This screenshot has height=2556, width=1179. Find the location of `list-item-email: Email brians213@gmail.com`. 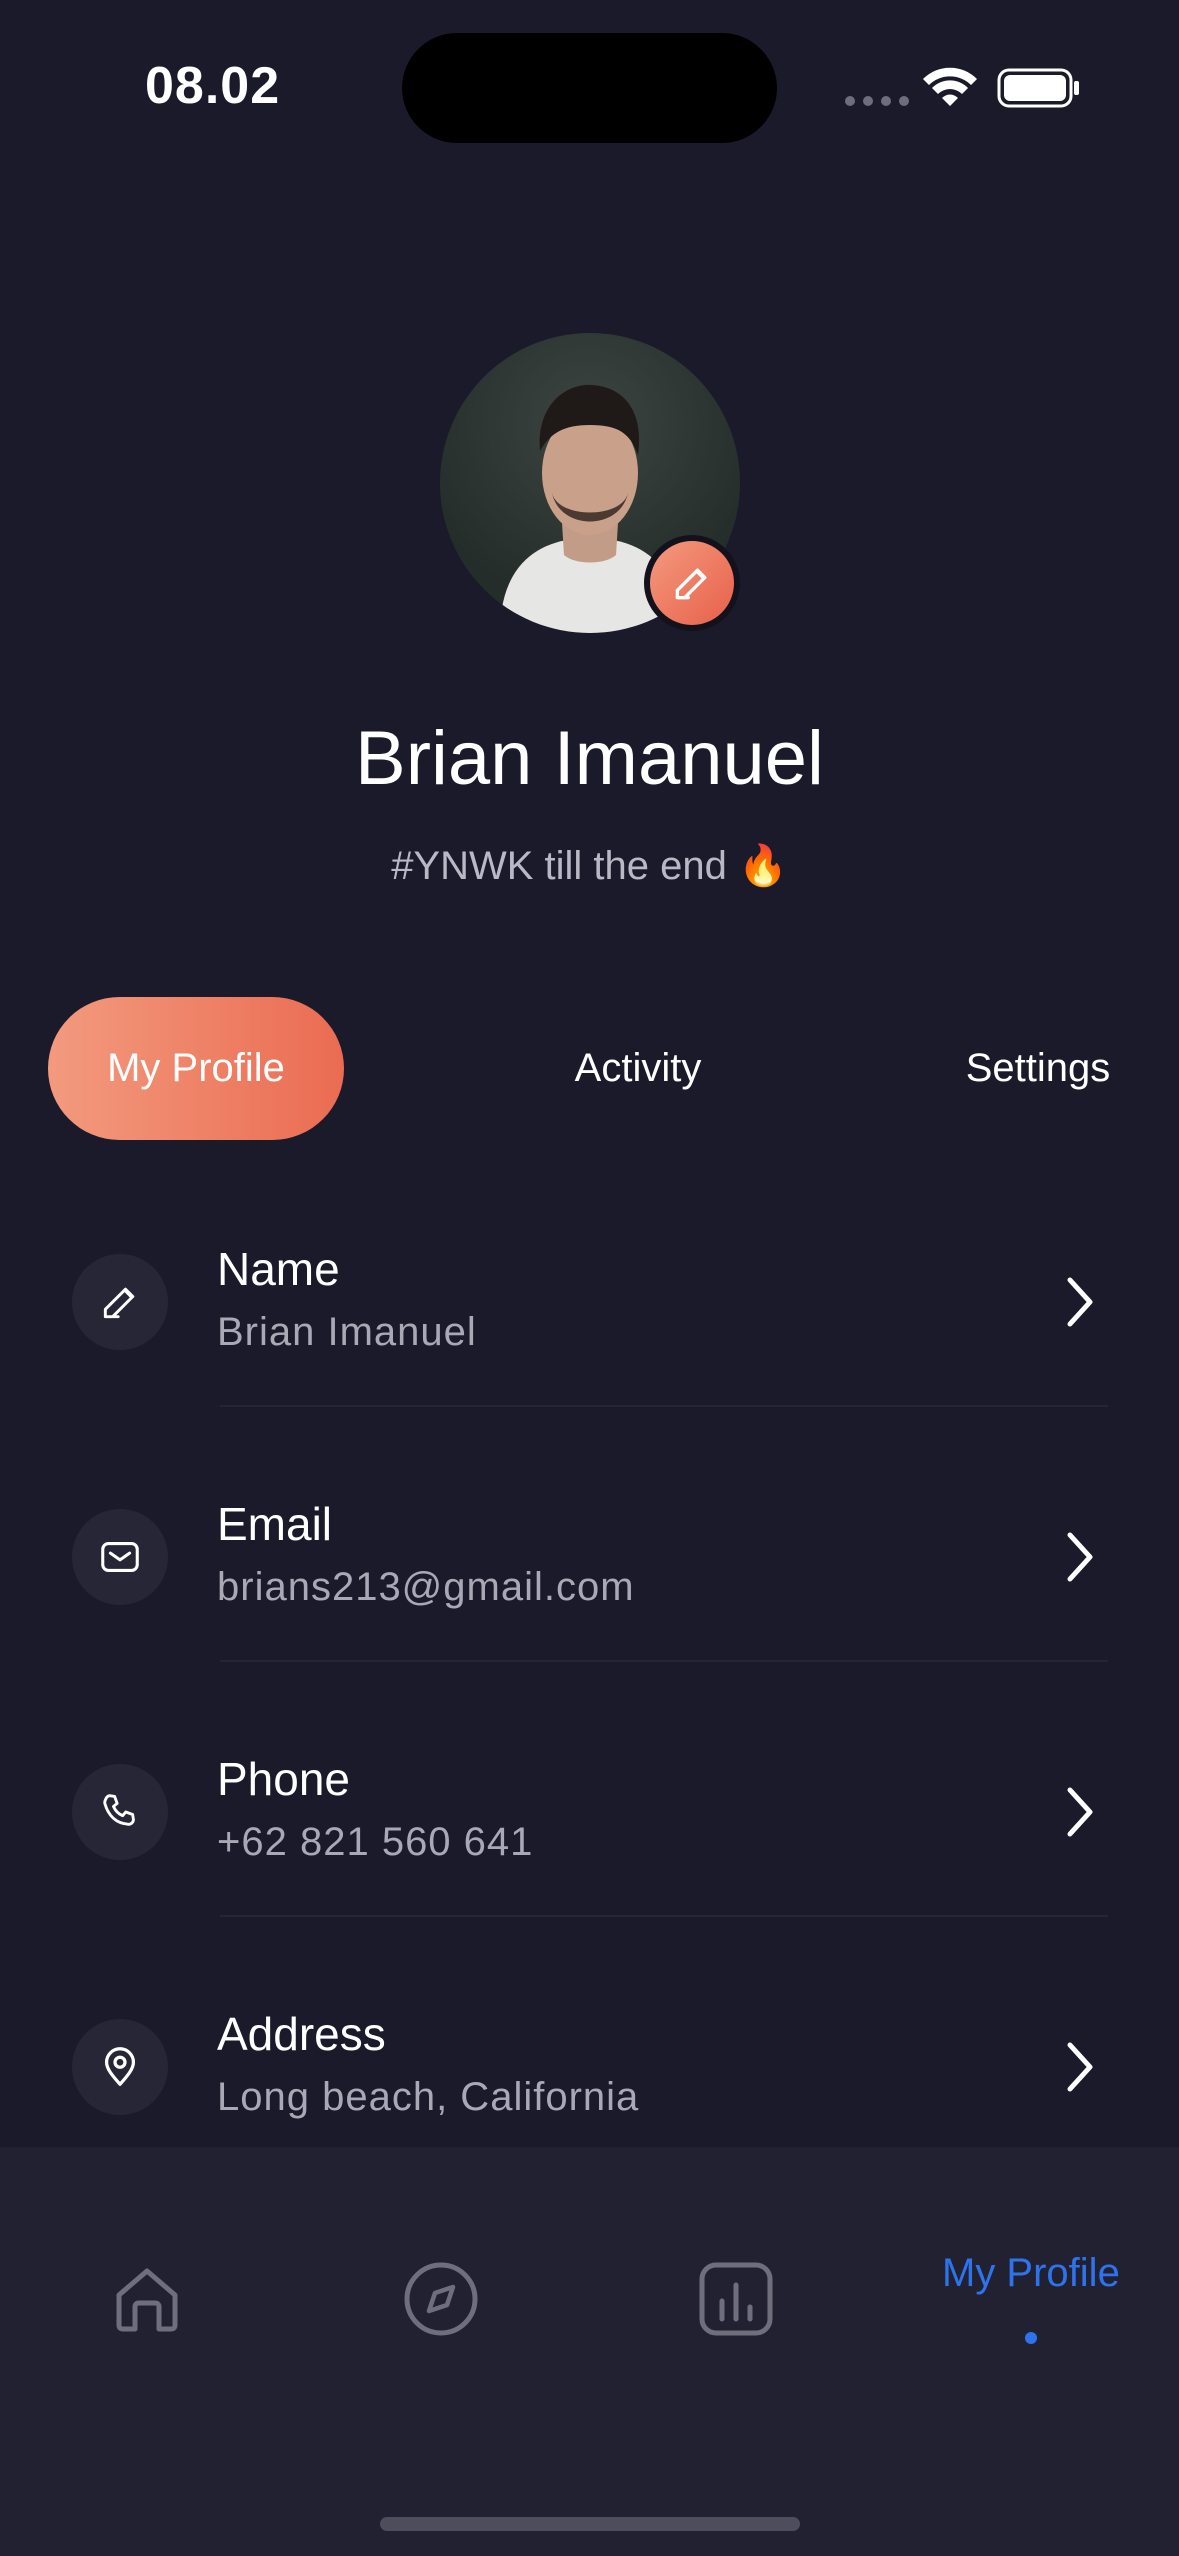

list-item-email: Email brians213@gmail.com is located at coordinates (589, 1619).